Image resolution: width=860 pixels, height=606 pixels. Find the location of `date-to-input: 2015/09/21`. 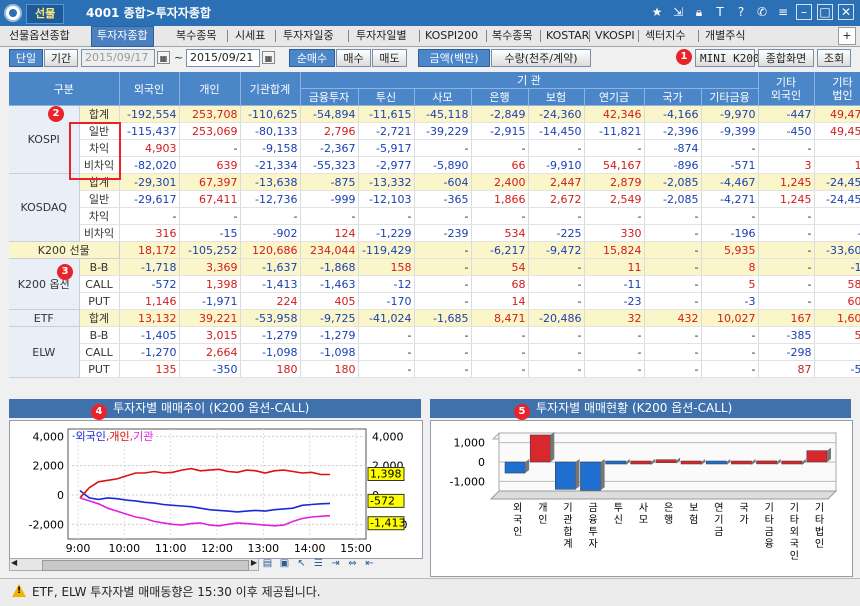

date-to-input: 2015/09/21 is located at coordinates (223, 58).